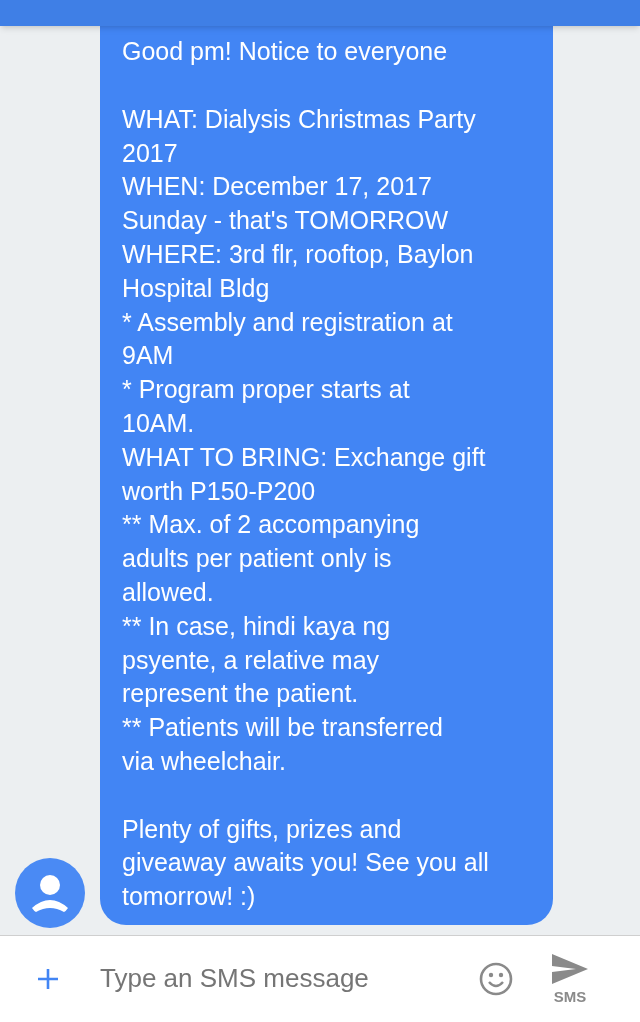 This screenshot has width=640, height=1022. I want to click on emoji-button, so click(496, 978).